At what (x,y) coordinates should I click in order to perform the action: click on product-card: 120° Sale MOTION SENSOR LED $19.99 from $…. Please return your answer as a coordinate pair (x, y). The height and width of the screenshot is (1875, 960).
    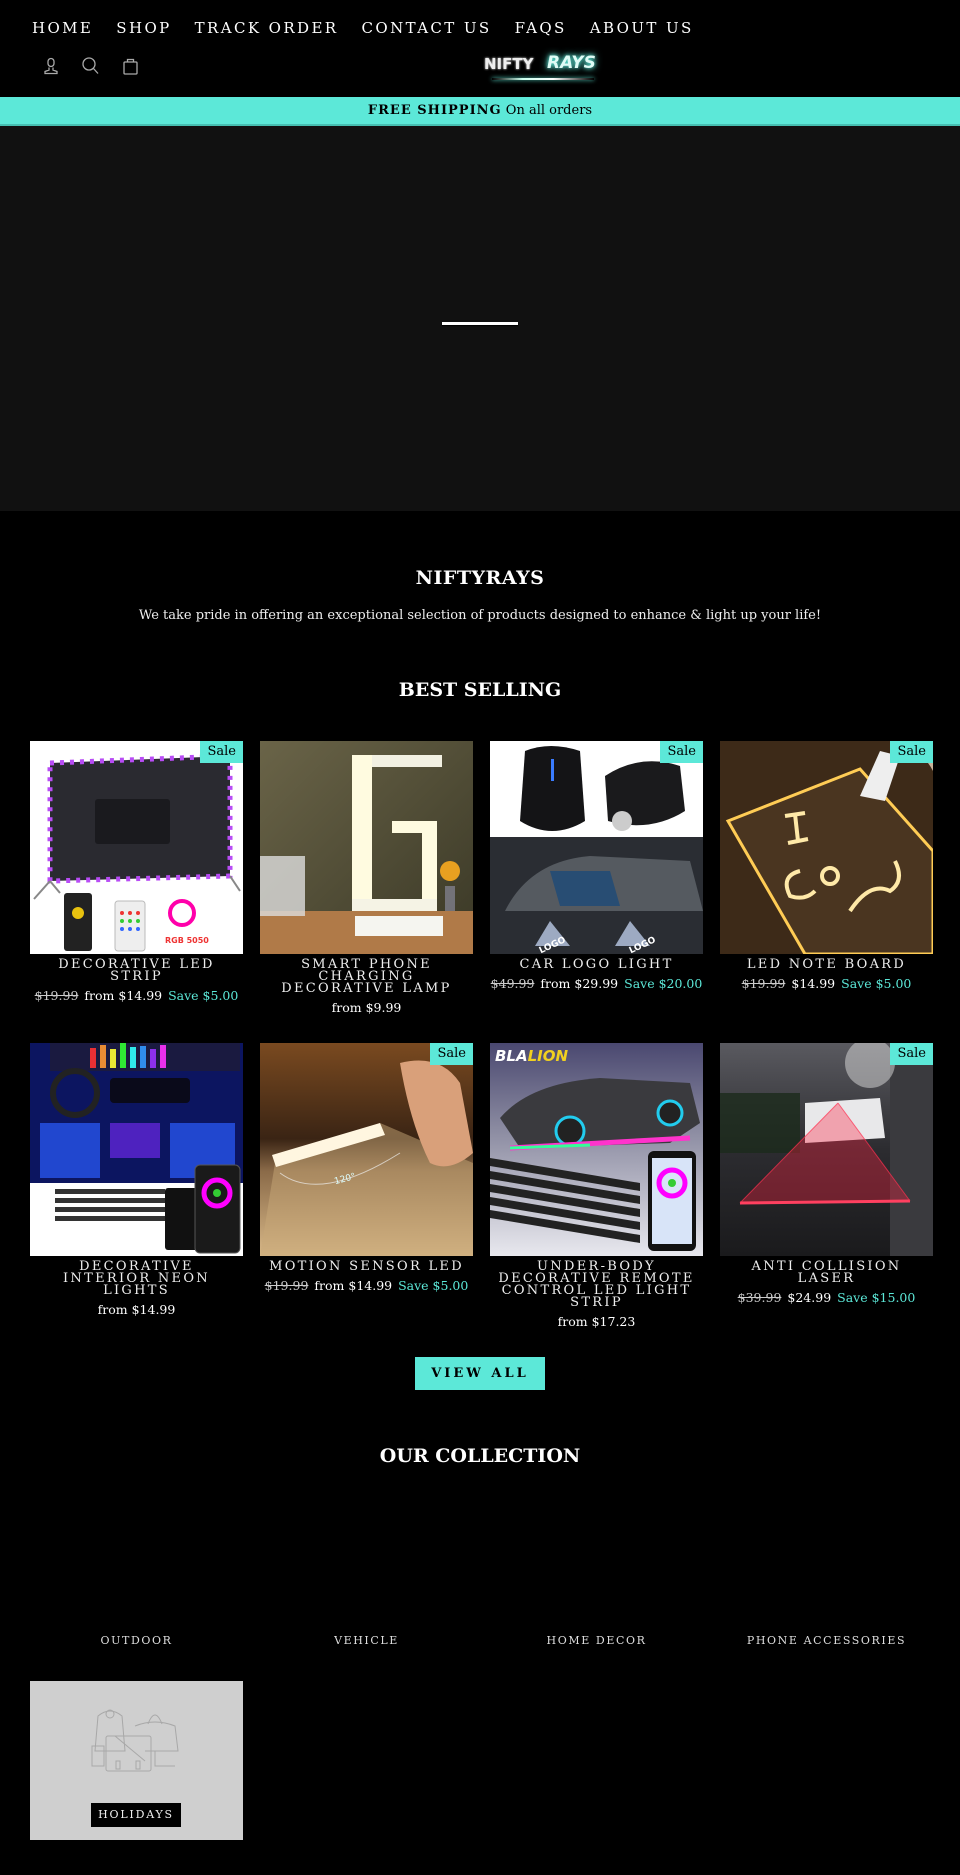
    Looking at the image, I should click on (366, 1186).